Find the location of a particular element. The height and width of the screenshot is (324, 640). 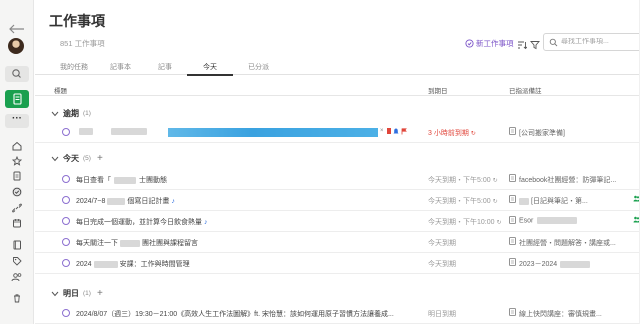

section-label: 今天 is located at coordinates (71, 158).